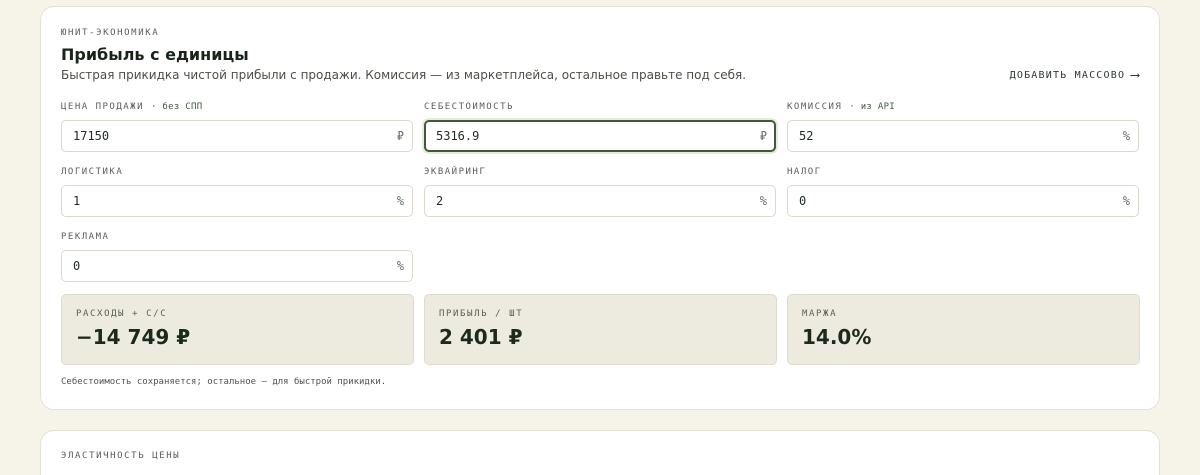 Image resolution: width=1200 pixels, height=475 pixels. Describe the element at coordinates (481, 314) in the screenshot. I see `profit-label: ПРИБЫЛЬ / ШТ` at that location.